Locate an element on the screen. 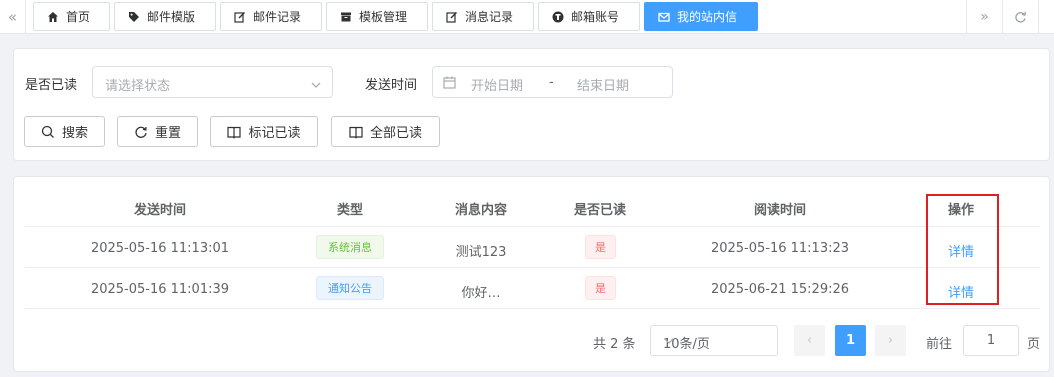 This screenshot has width=1054, height=377. mark-all-read-button: 全部已读 is located at coordinates (385, 131).